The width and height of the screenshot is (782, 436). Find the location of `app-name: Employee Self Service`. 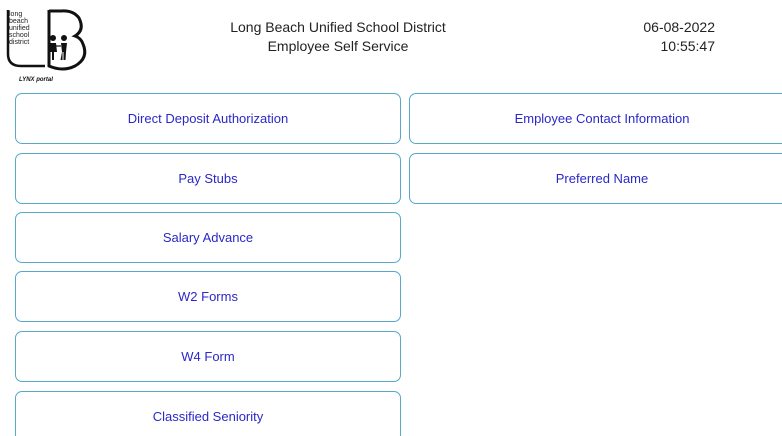

app-name: Employee Self Service is located at coordinates (338, 46).